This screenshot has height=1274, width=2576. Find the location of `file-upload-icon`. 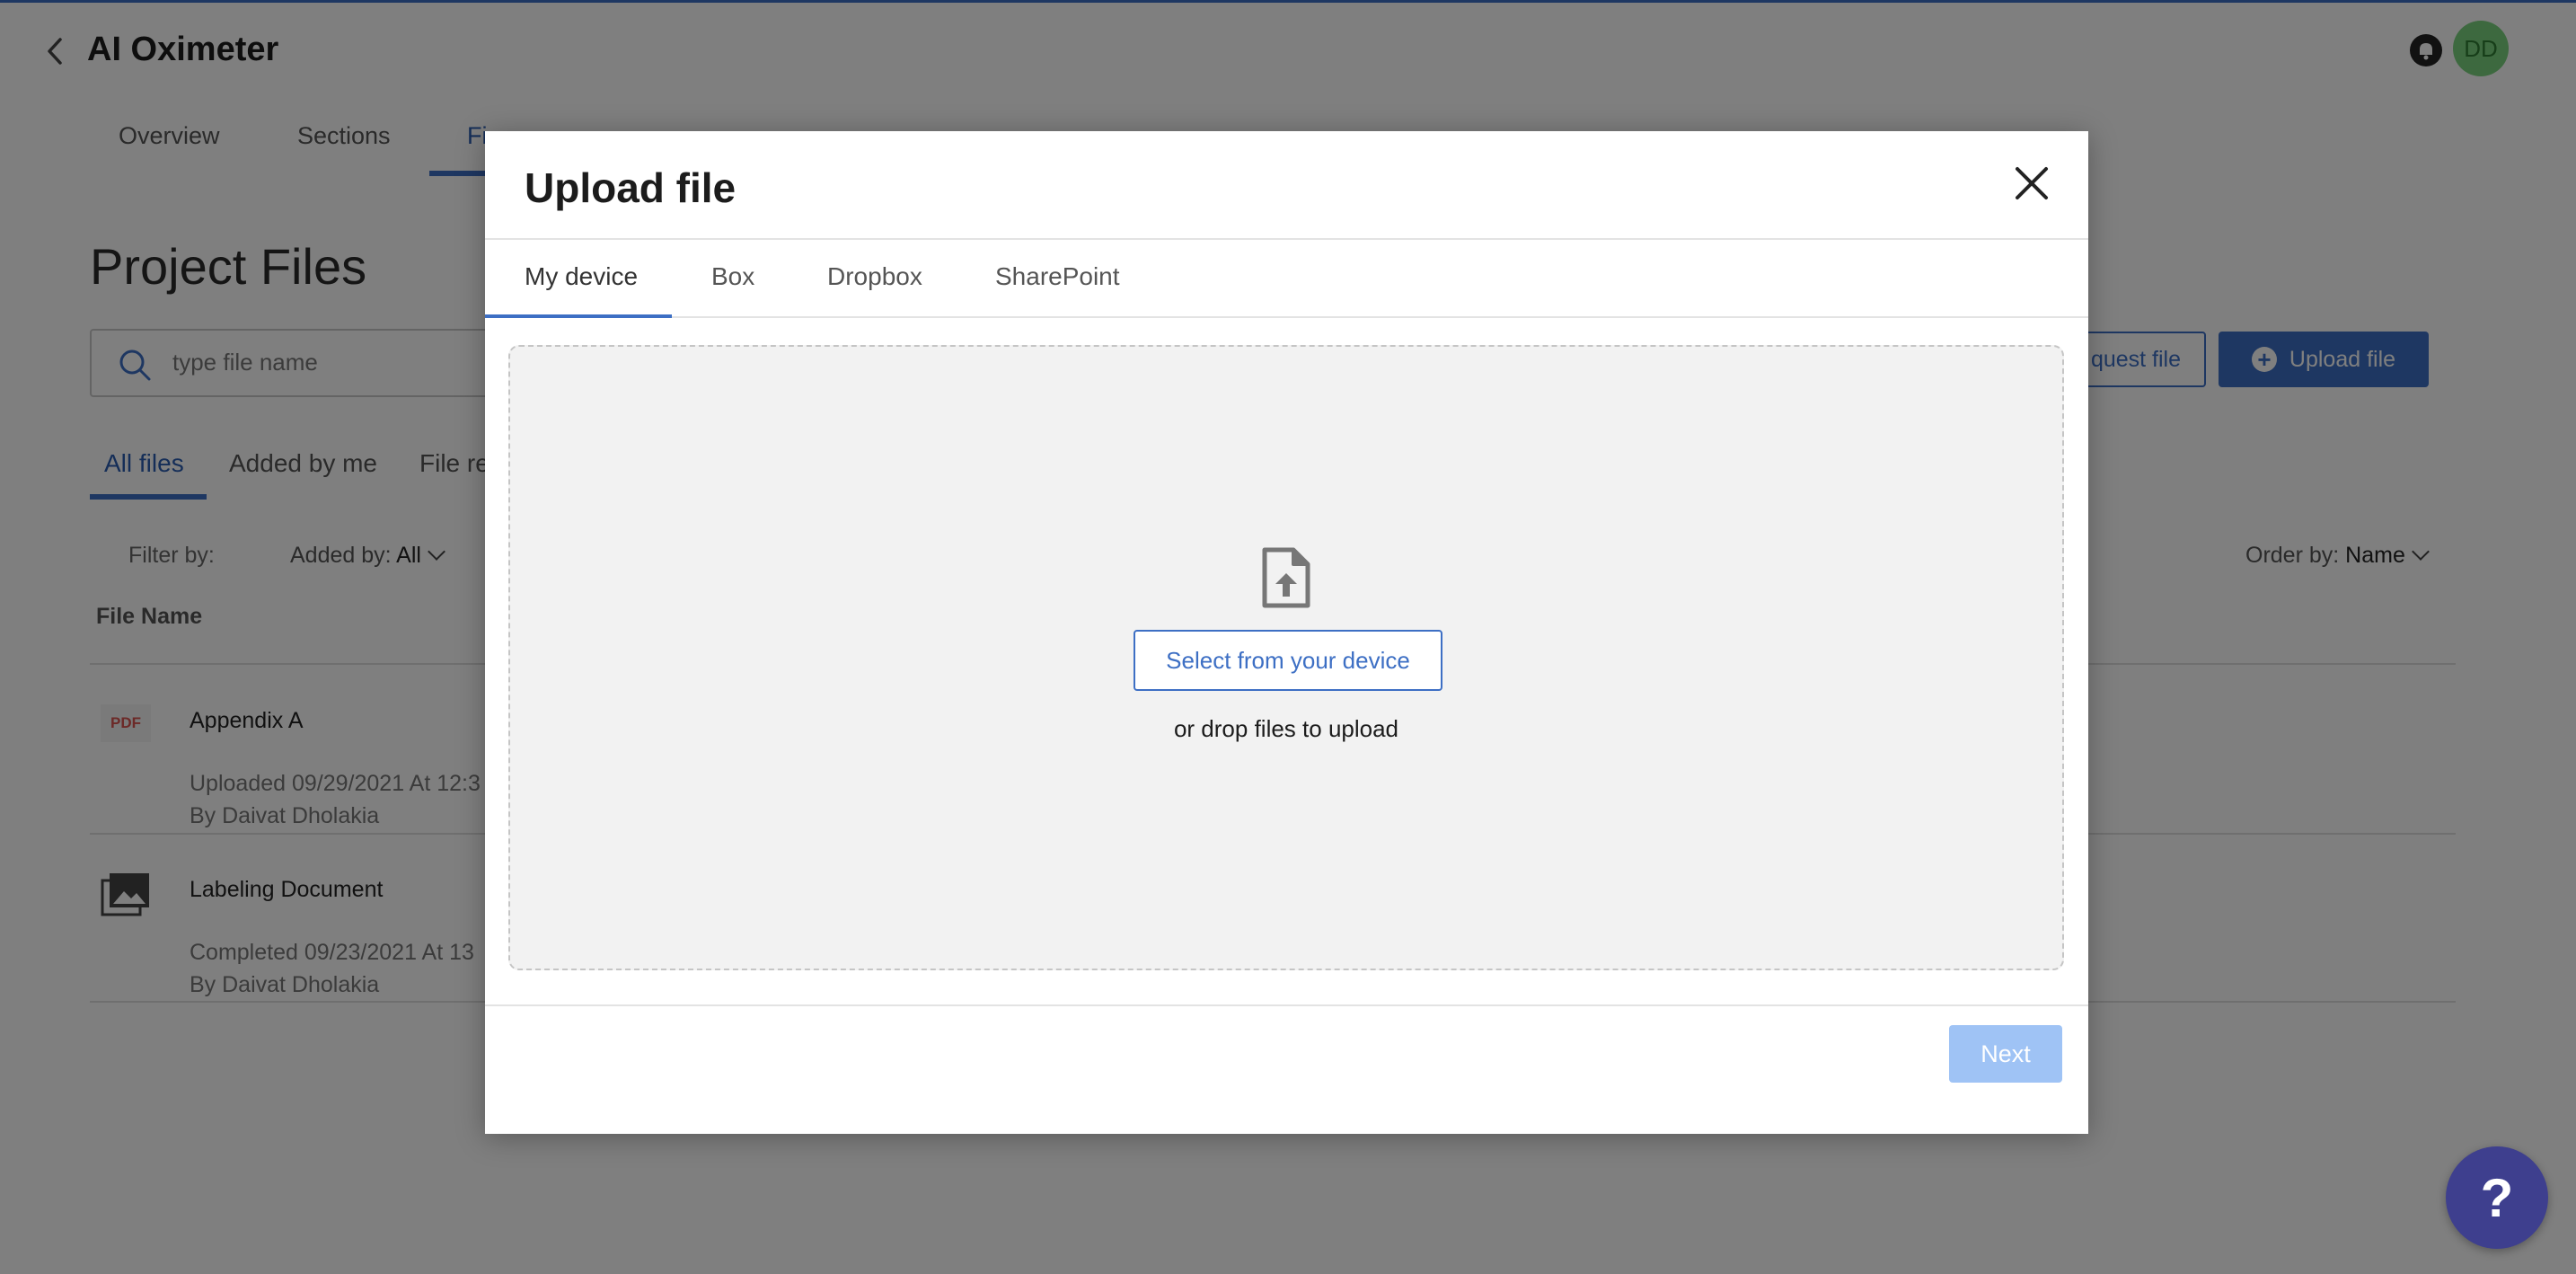

file-upload-icon is located at coordinates (1286, 578).